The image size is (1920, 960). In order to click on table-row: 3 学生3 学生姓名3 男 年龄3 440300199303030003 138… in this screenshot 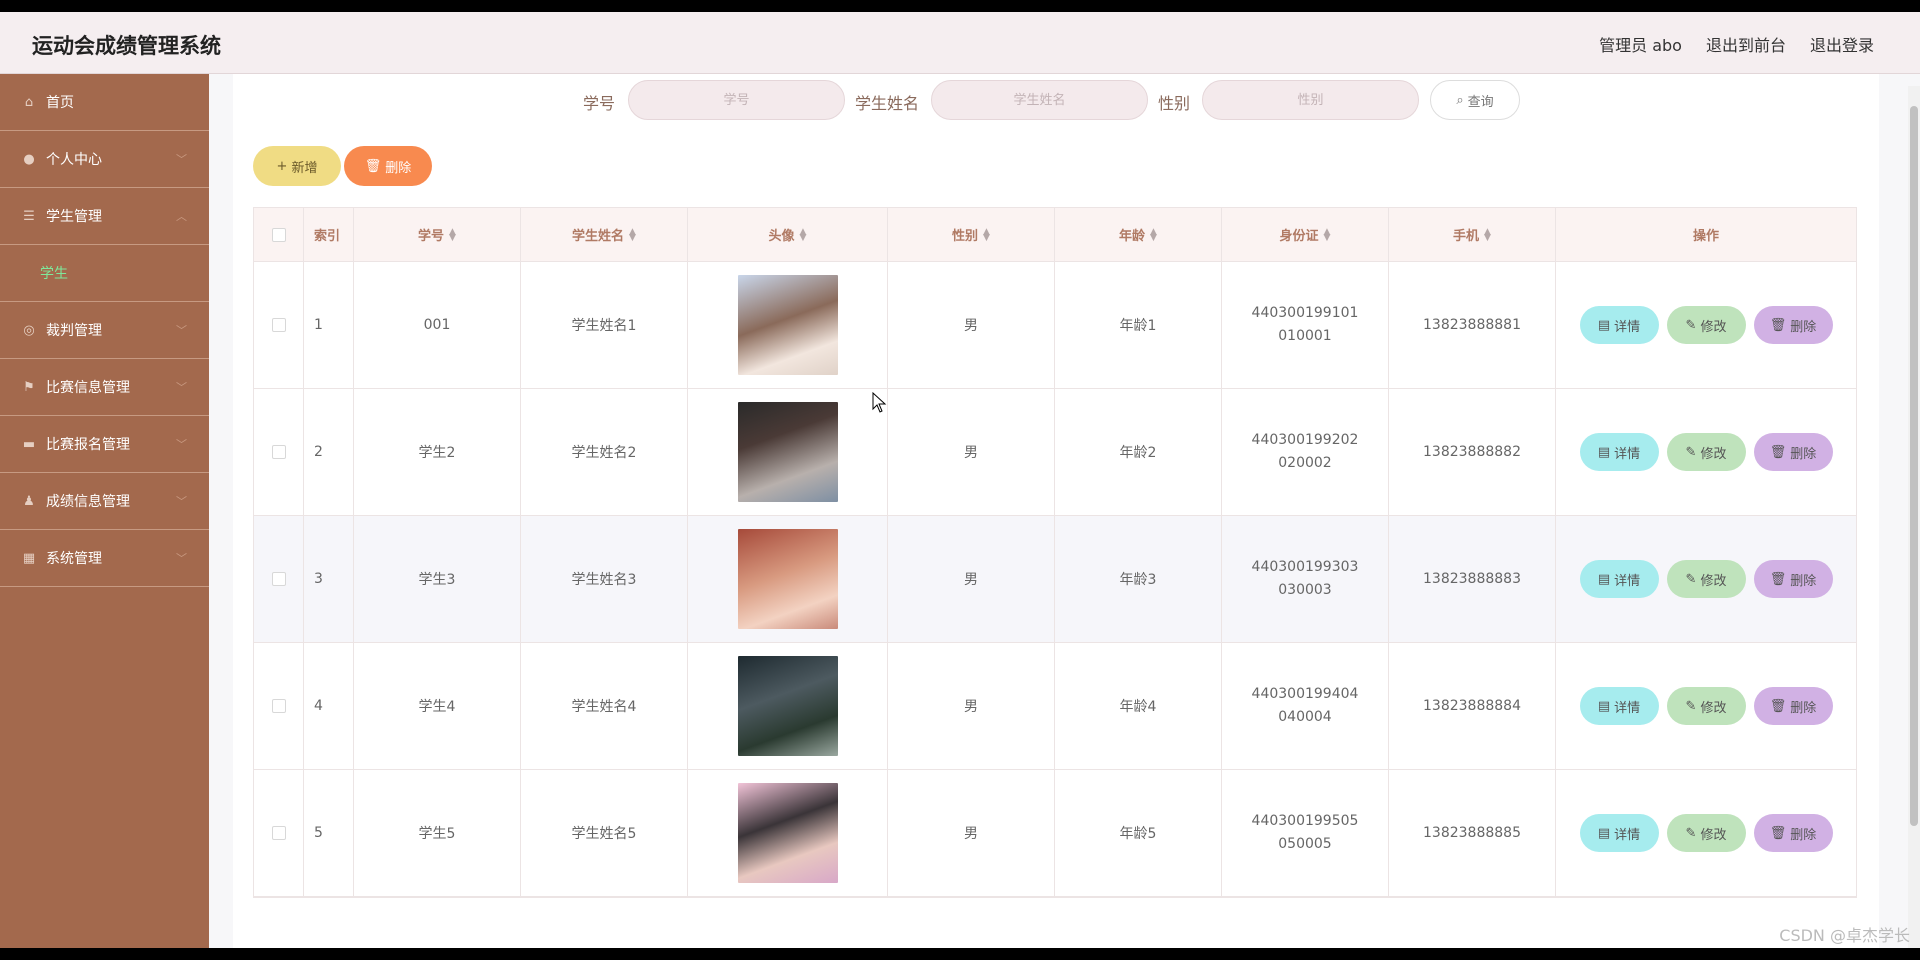, I will do `click(1055, 579)`.